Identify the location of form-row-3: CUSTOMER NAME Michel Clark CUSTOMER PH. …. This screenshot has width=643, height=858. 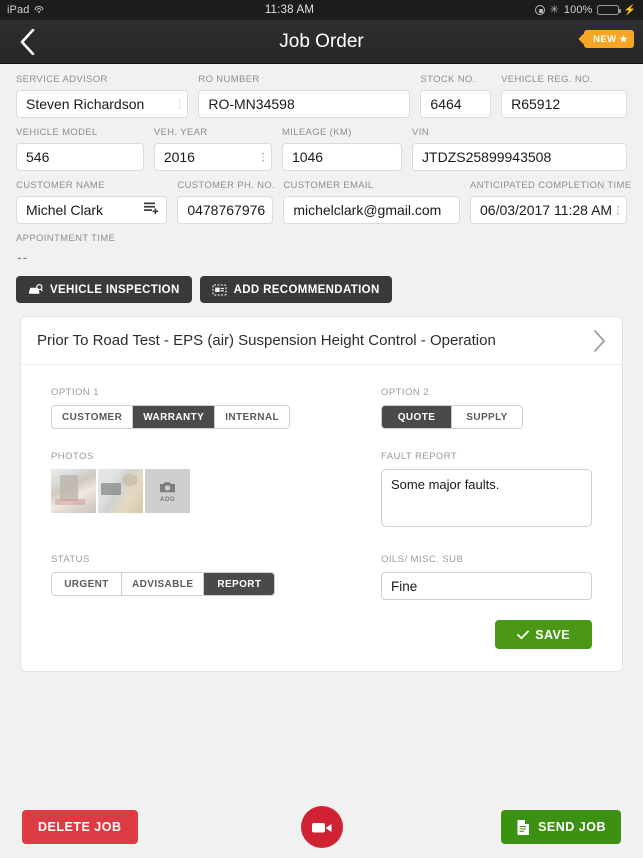
(324, 202).